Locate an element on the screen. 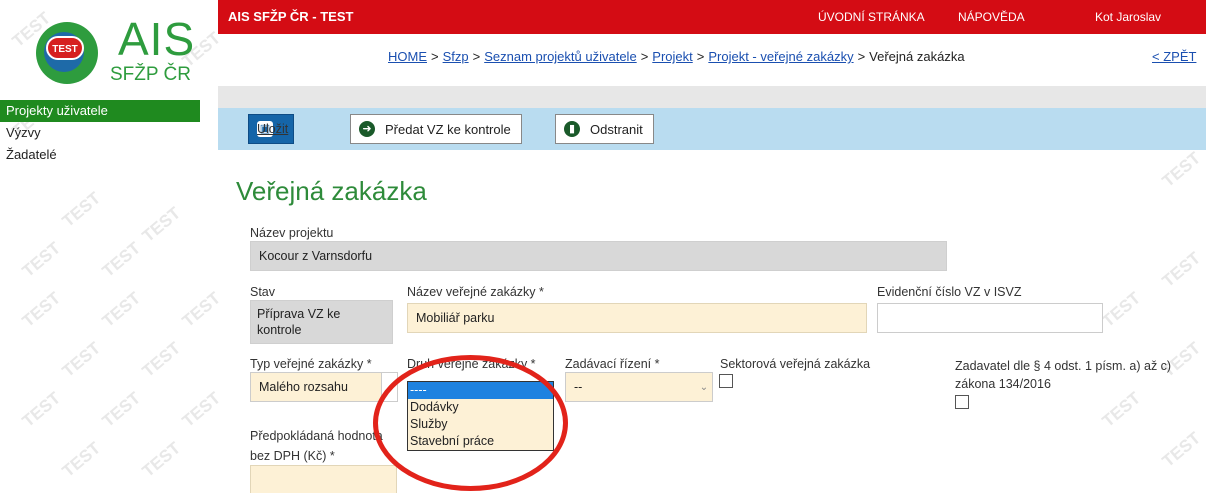 The width and height of the screenshot is (1206, 493). isvz-number-label: Evidenční číslo VZ v ISVZ is located at coordinates (949, 292).